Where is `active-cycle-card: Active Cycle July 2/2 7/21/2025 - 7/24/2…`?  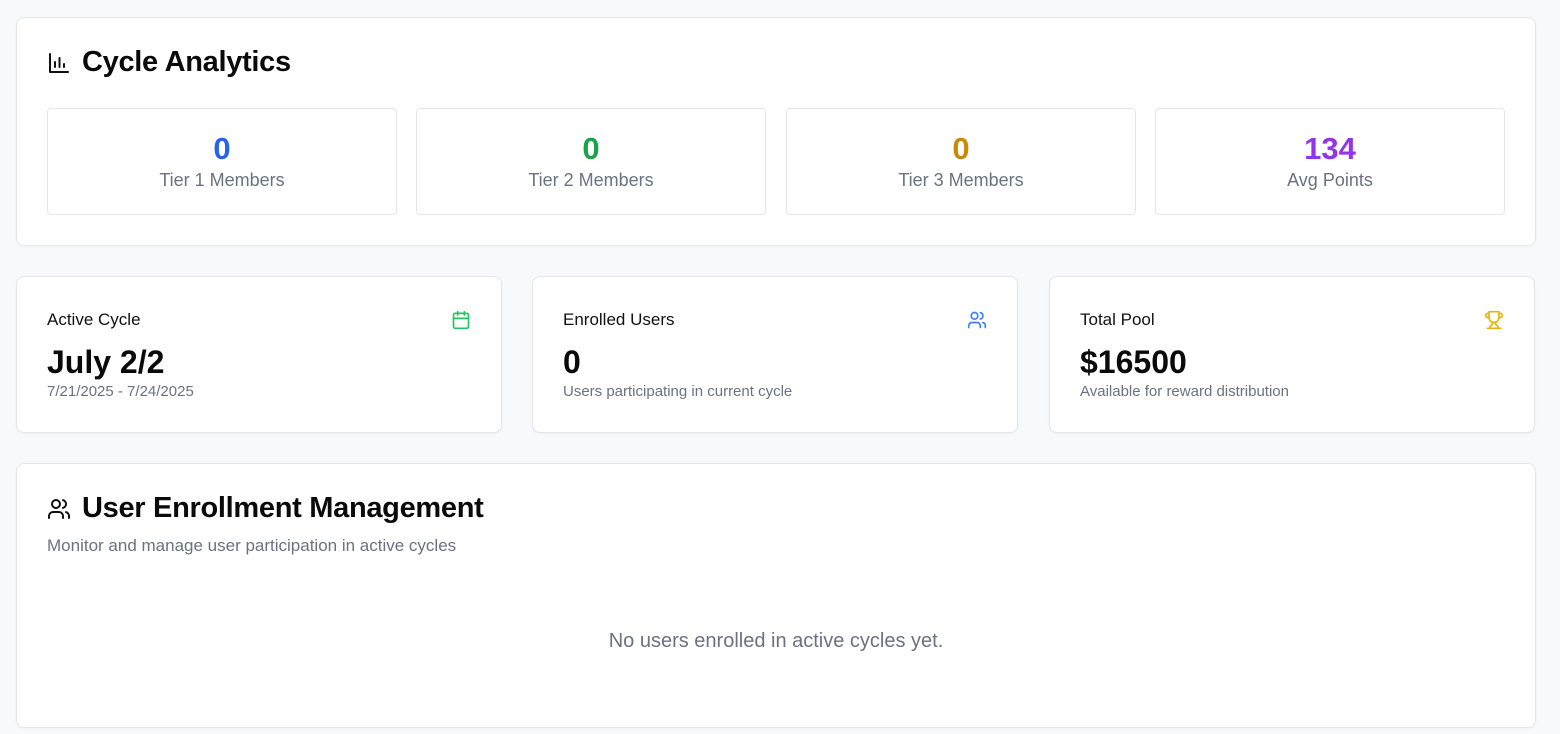 active-cycle-card: Active Cycle July 2/2 7/21/2025 - 7/24/2… is located at coordinates (259, 354).